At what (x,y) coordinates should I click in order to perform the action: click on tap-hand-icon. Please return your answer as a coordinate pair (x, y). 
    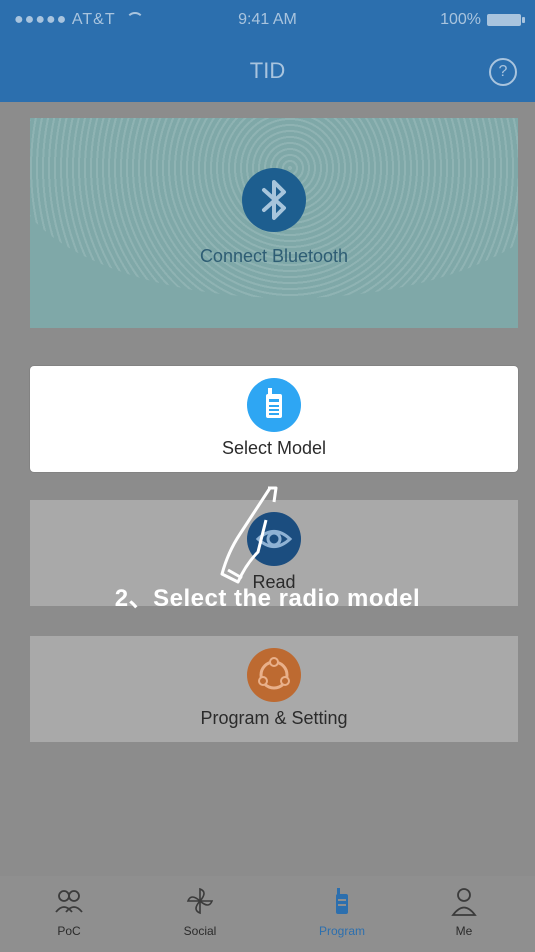
    Looking at the image, I should click on (250, 537).